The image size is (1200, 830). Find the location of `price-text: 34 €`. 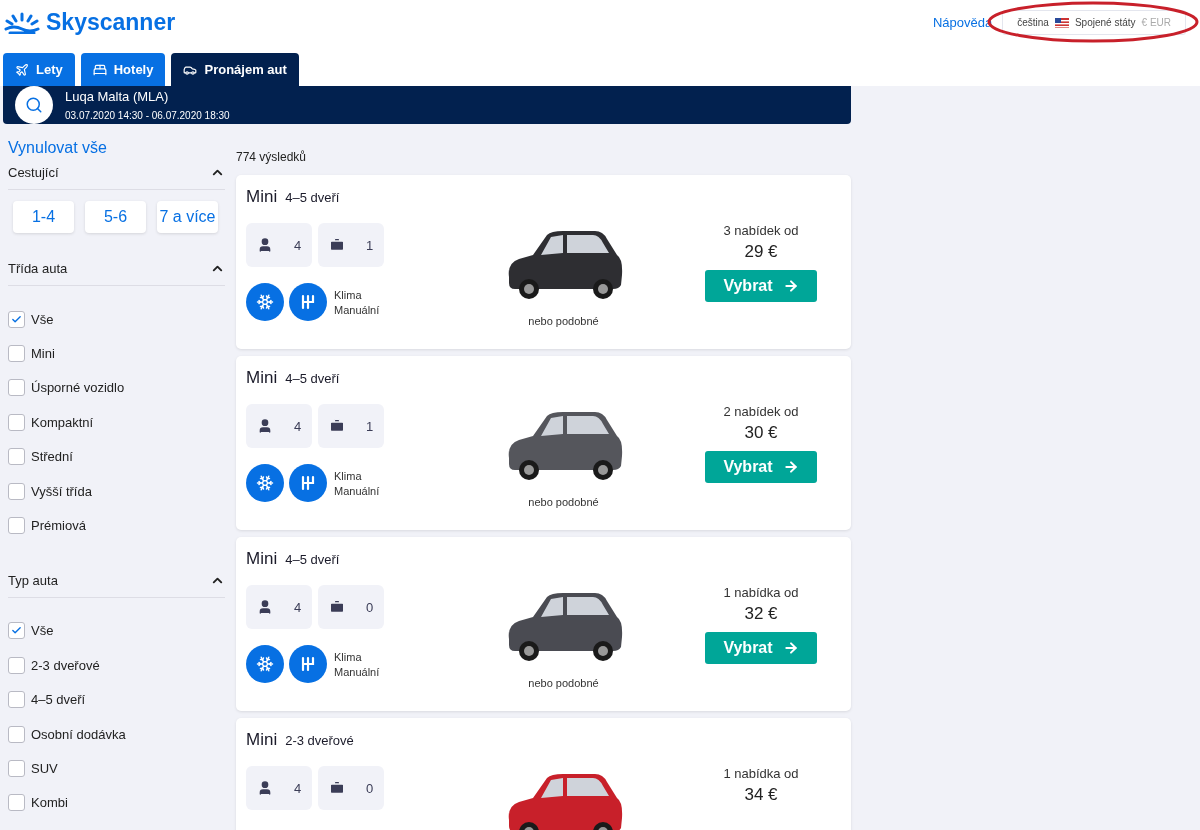

price-text: 34 € is located at coordinates (761, 795).